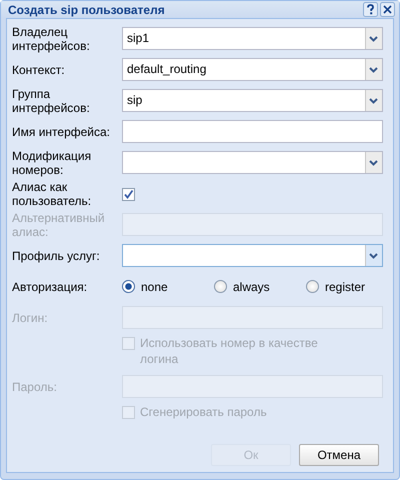  I want to click on radio-label: always, so click(251, 286).